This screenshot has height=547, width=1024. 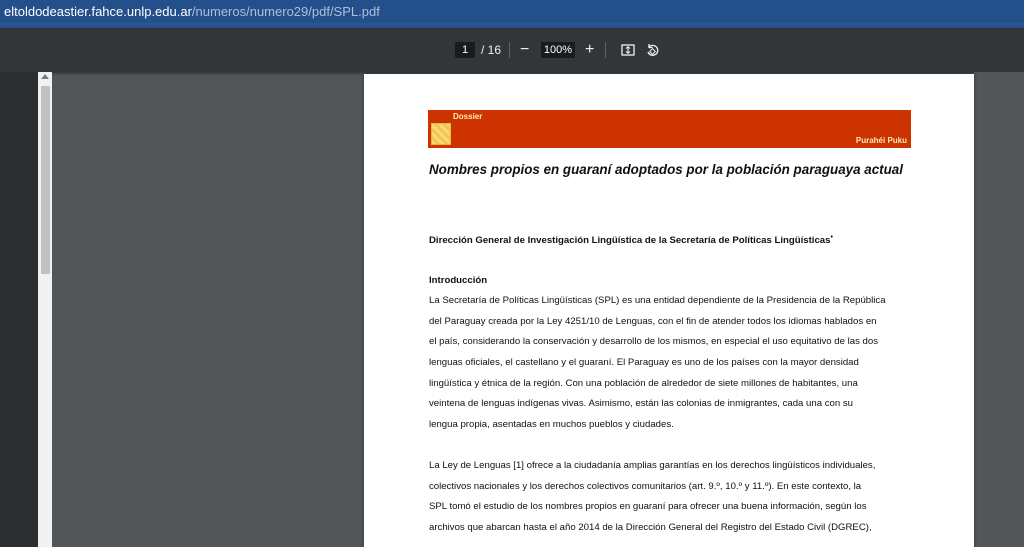 What do you see at coordinates (558, 50) in the screenshot?
I see `zoom-level-input: 100%` at bounding box center [558, 50].